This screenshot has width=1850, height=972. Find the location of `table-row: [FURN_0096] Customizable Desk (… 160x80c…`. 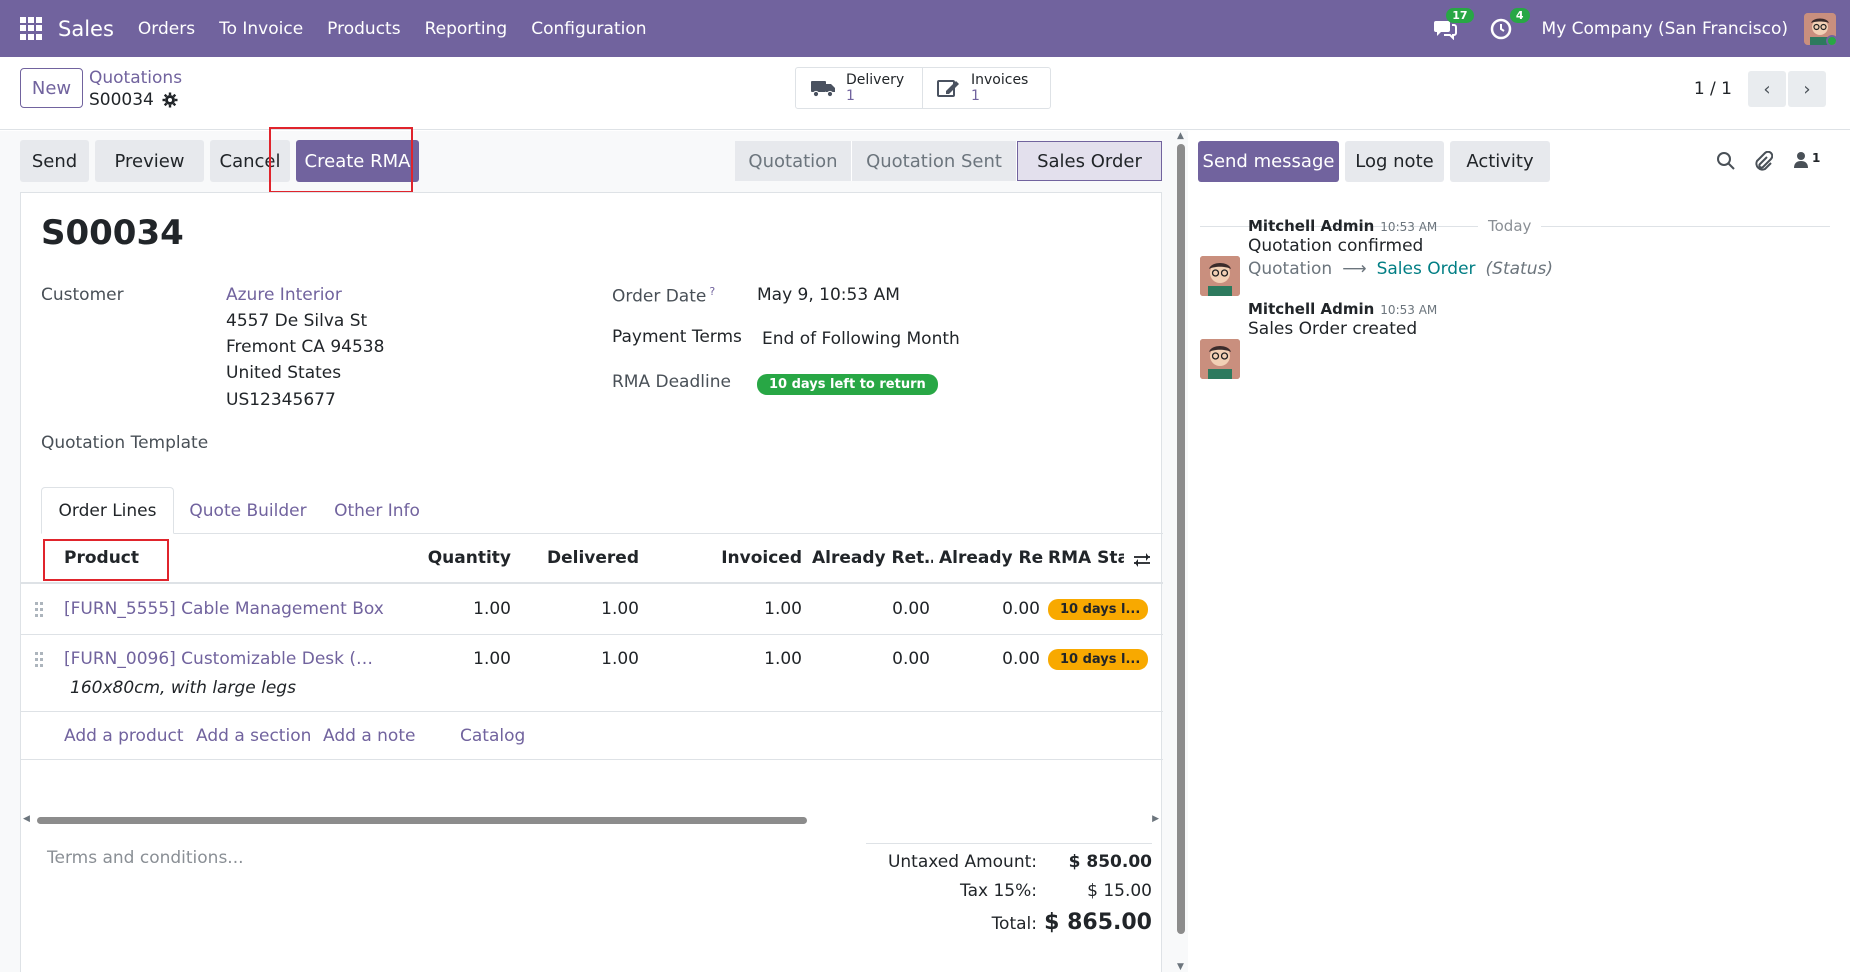

table-row: [FURN_0096] Customizable Desk (… 160x80c… is located at coordinates (592, 673).